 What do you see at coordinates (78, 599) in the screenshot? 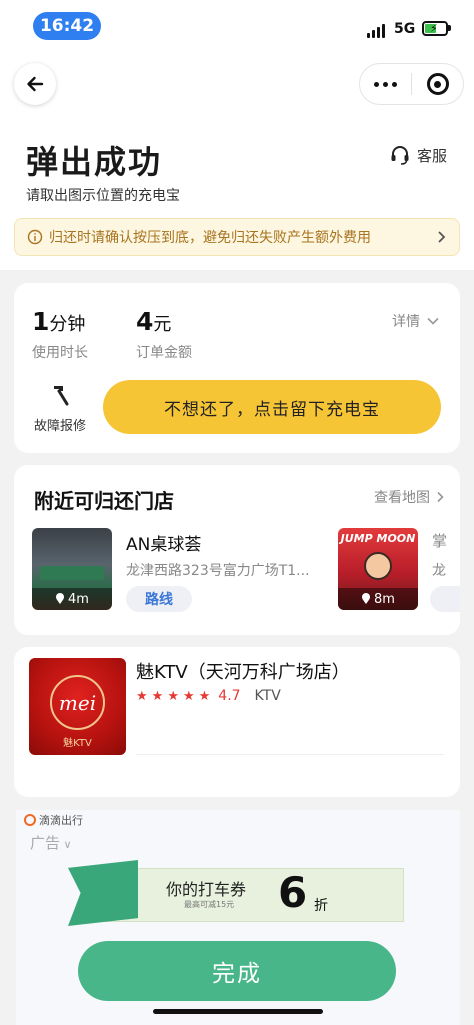
I see `distance-text: 4m` at bounding box center [78, 599].